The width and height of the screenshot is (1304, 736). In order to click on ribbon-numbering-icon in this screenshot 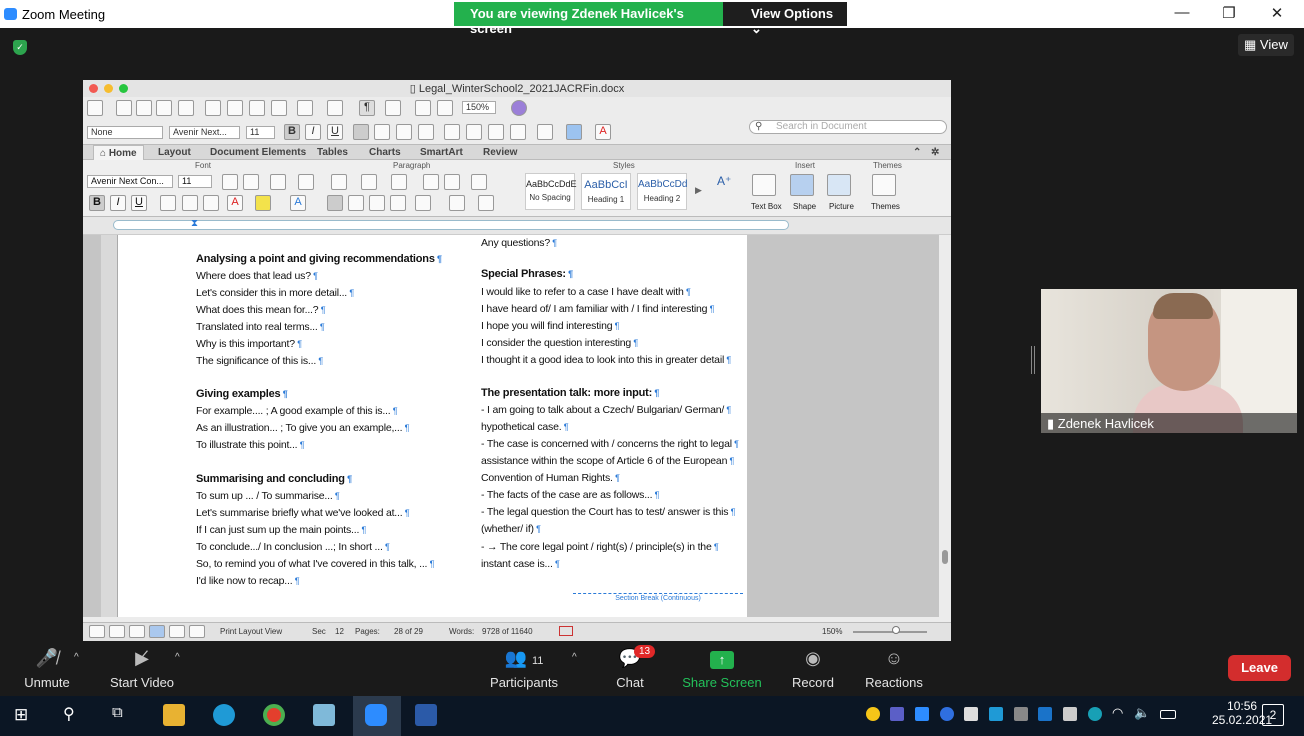, I will do `click(369, 182)`.